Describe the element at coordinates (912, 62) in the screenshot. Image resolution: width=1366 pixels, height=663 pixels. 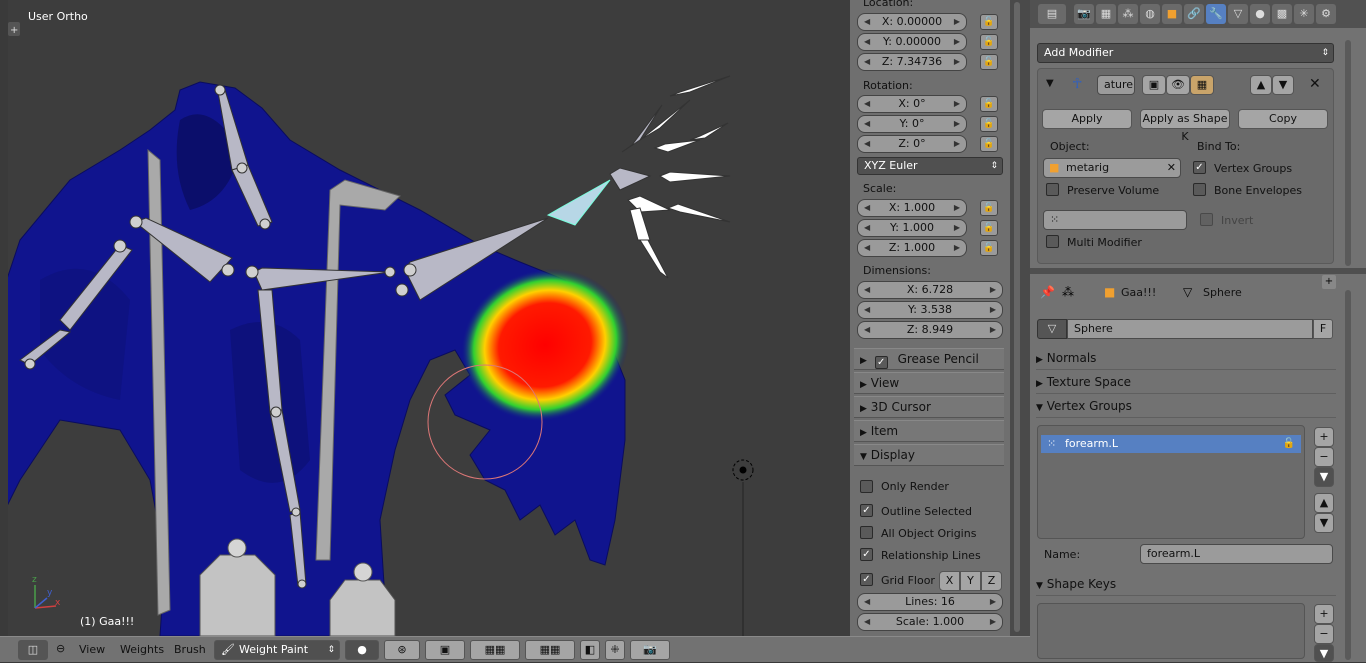
I see `location-z-field: ◀ Z: 7.34736 ▶` at that location.